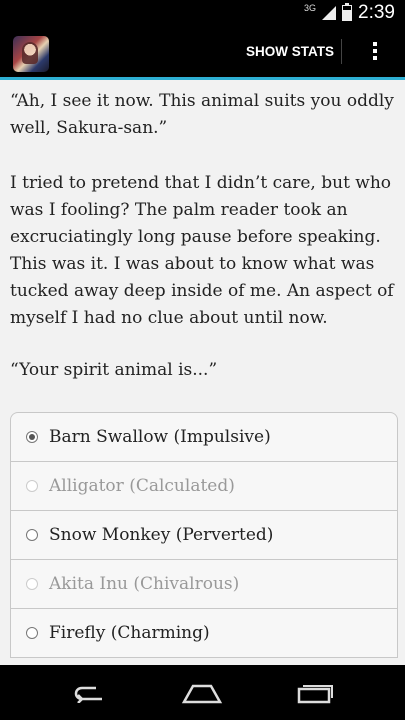  I want to click on navigation-bar, so click(202, 692).